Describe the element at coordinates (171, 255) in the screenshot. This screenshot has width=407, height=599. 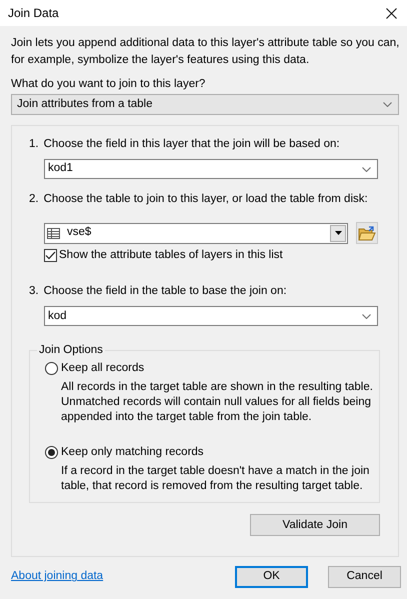
I see `checkbox-label: Show the attribute tables of layers in this list` at that location.